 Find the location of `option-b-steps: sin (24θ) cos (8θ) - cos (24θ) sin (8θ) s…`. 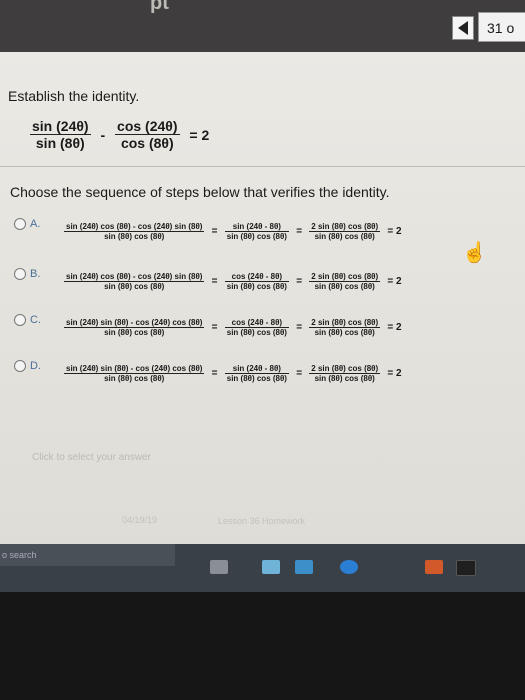

option-b-steps: sin (24θ) cos (8θ) - cos (24θ) sin (8θ) s… is located at coordinates (235, 281).